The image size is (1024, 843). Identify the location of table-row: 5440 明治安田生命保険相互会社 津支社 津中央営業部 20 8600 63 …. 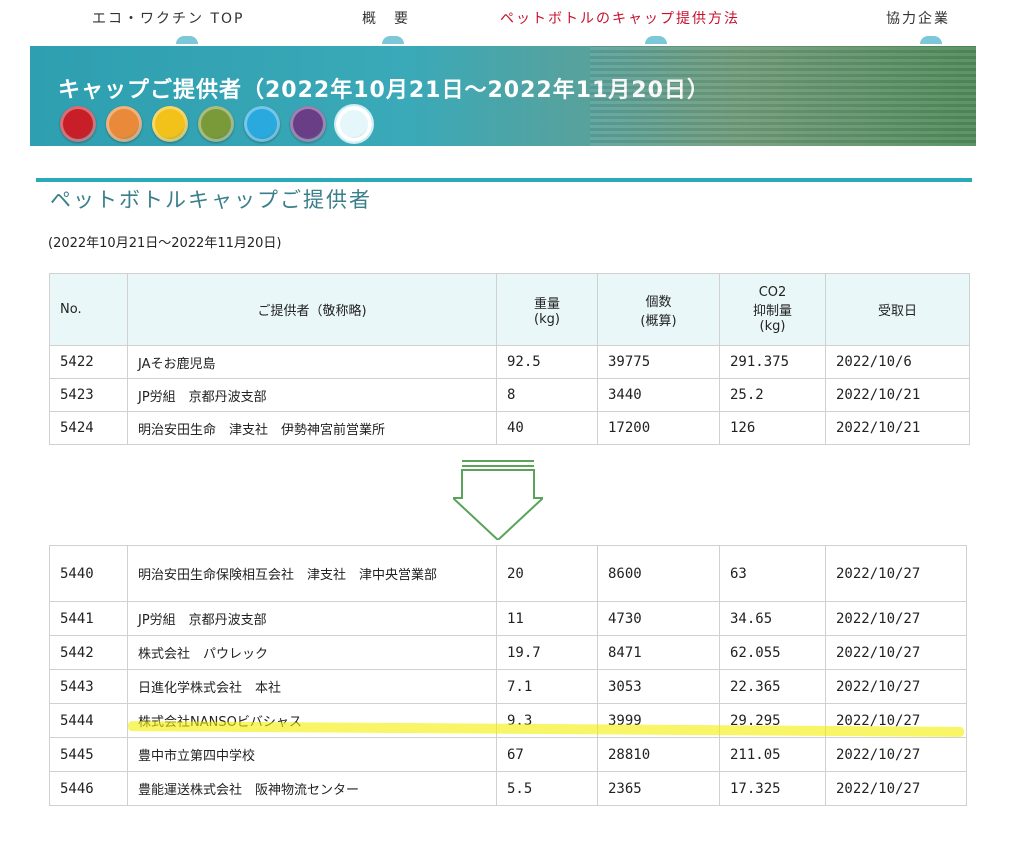
(508, 573).